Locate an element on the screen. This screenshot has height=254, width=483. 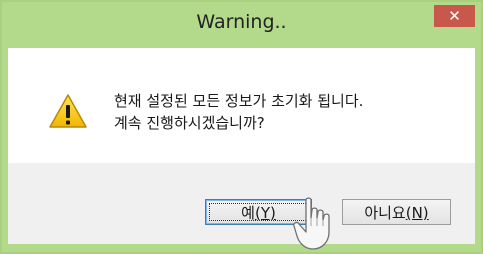
no-button: 아니요(N) is located at coordinates (396, 212).